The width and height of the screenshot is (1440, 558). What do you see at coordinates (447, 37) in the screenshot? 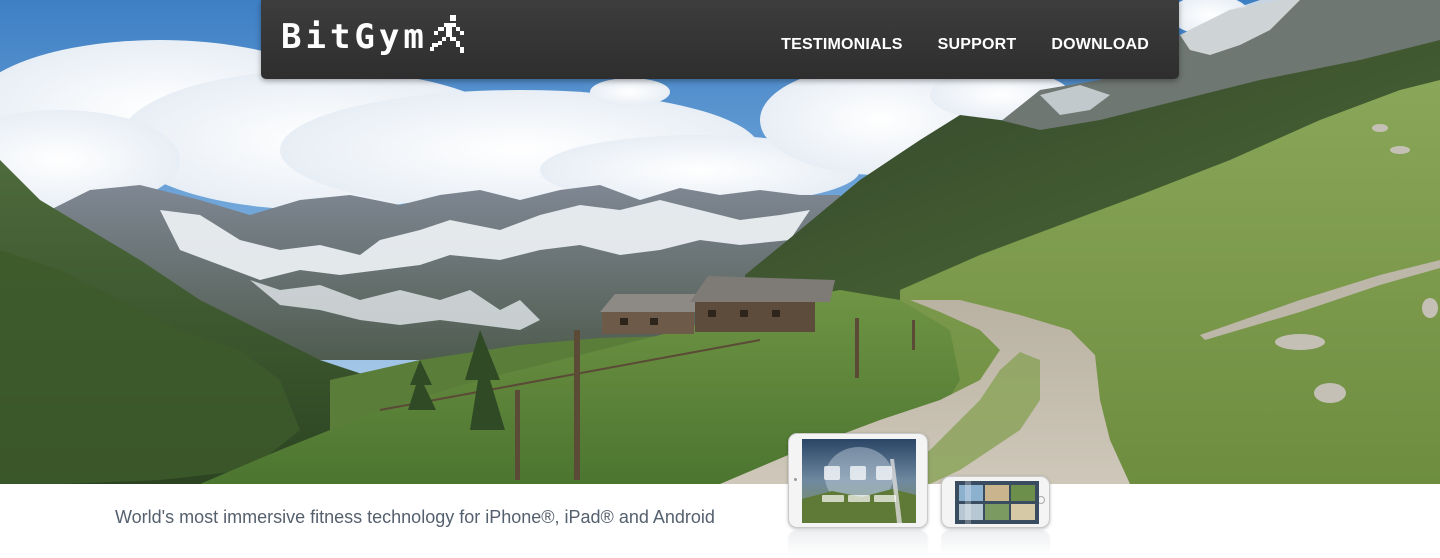
I see `runner-icon` at bounding box center [447, 37].